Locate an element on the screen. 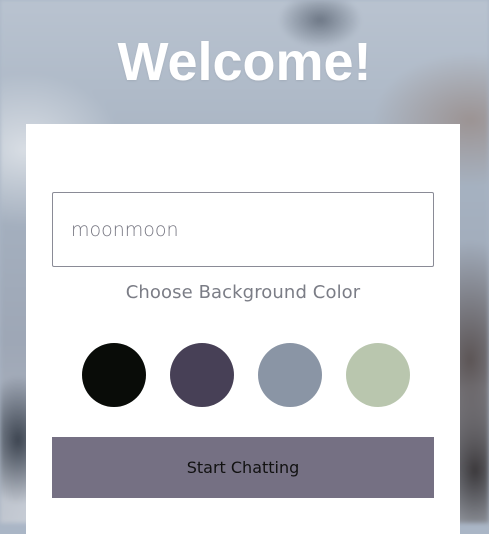 Image resolution: width=489 pixels, height=534 pixels. color-swatch-group is located at coordinates (246, 375).